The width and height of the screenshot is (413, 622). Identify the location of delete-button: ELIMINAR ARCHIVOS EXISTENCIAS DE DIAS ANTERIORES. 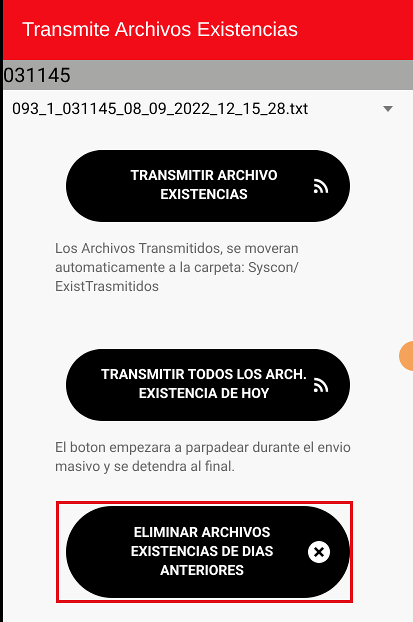
(208, 552).